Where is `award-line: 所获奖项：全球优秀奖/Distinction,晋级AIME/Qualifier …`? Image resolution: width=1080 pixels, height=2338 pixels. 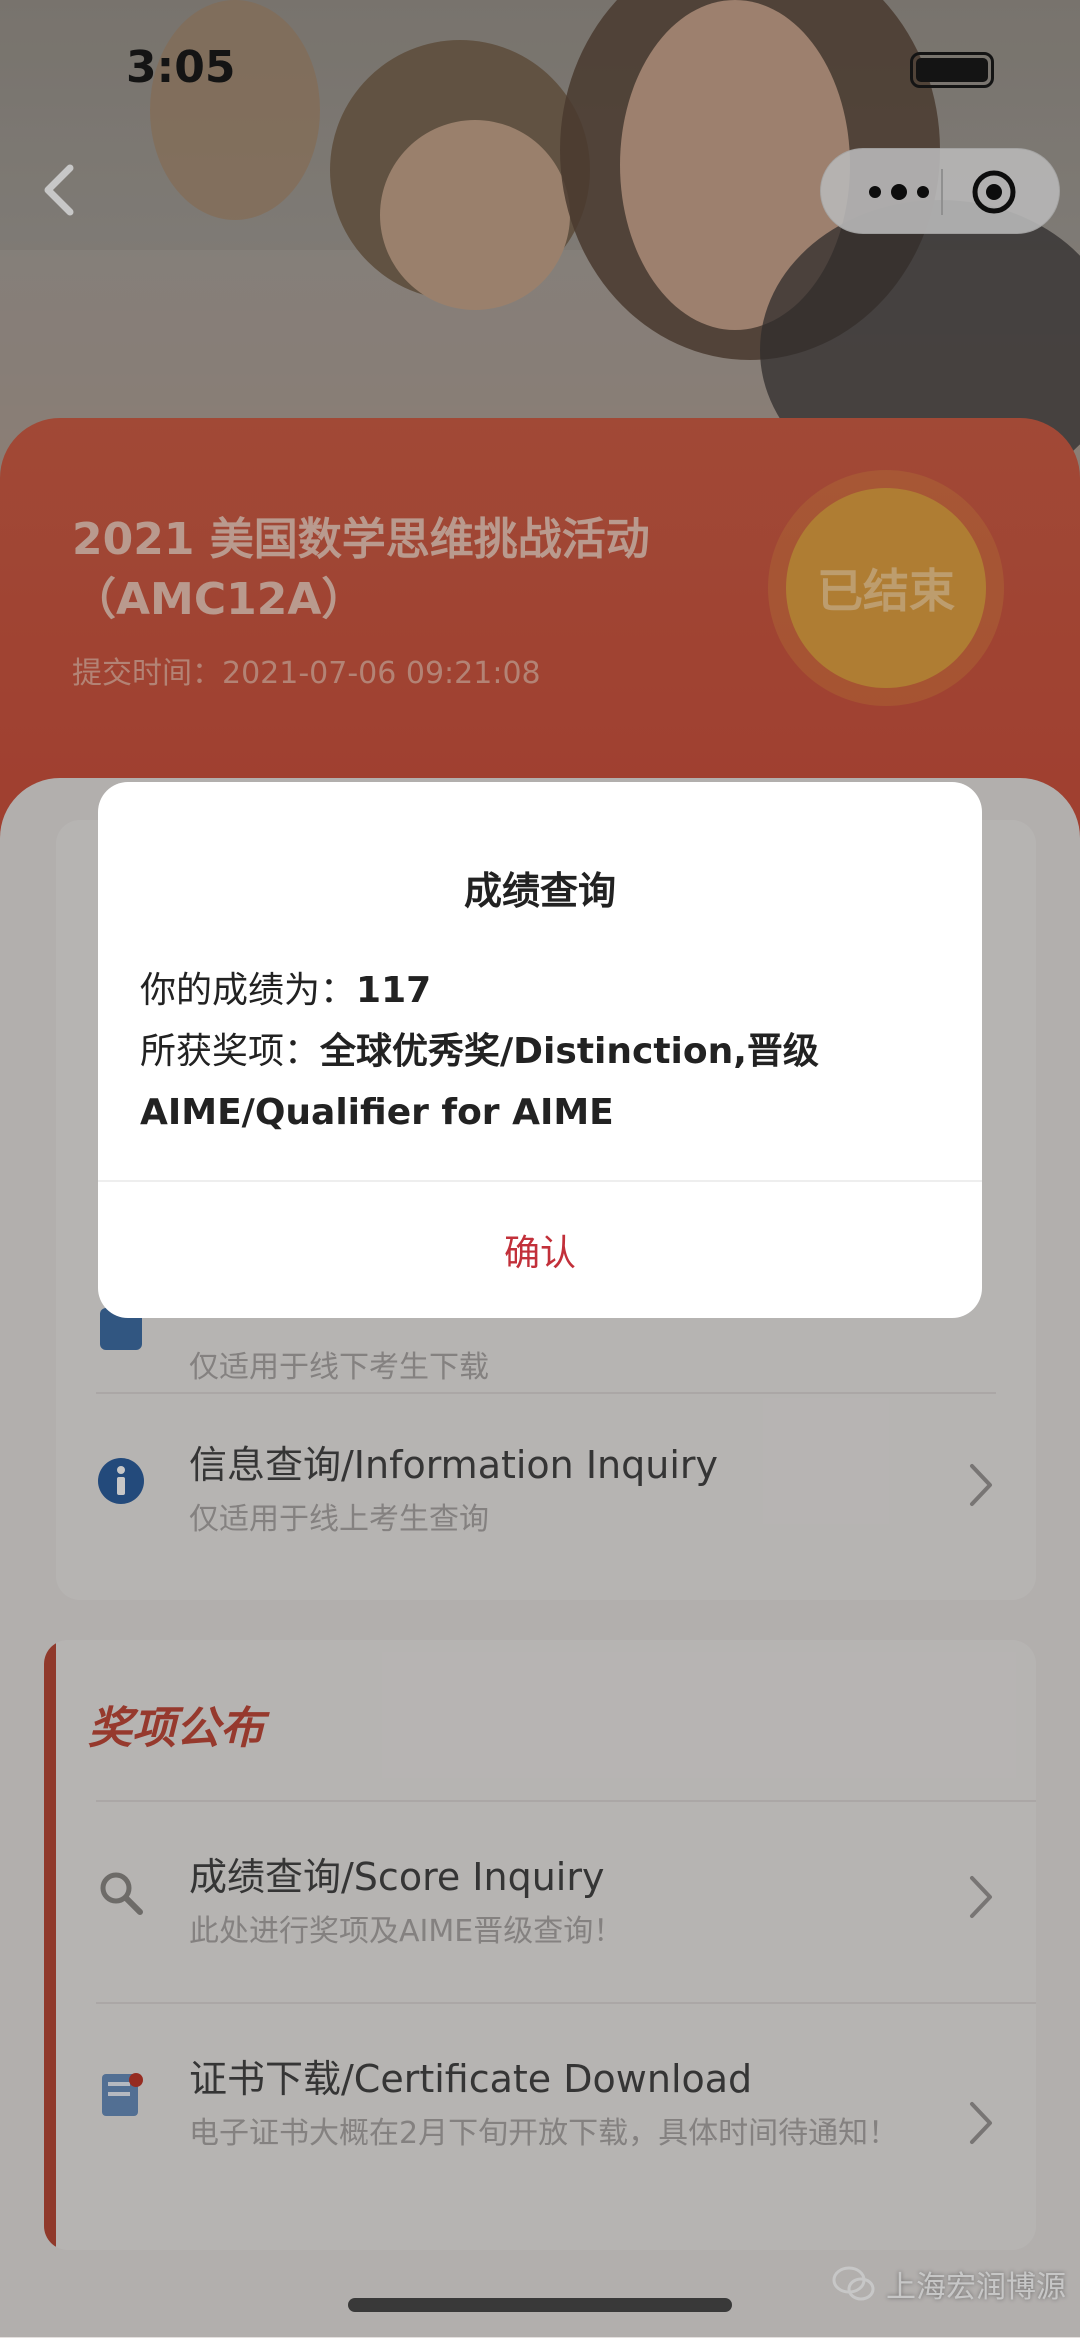 award-line: 所获奖项：全球优秀奖/Distinction,晋级AIME/Qualifier … is located at coordinates (540, 1082).